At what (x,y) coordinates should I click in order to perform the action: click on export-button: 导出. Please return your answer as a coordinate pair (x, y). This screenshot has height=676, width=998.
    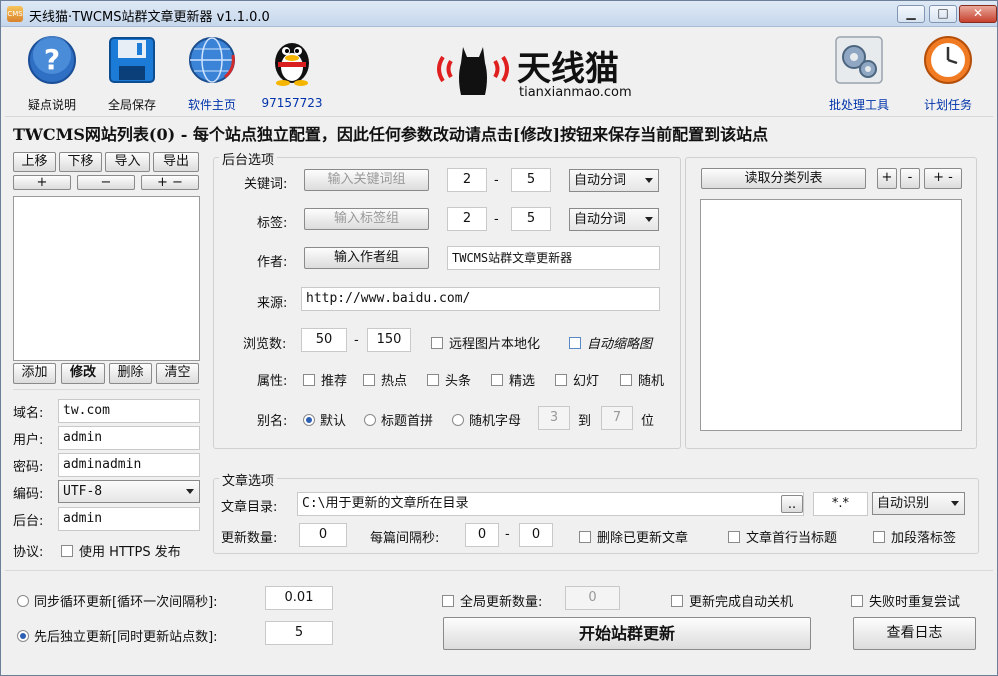
    Looking at the image, I should click on (176, 162).